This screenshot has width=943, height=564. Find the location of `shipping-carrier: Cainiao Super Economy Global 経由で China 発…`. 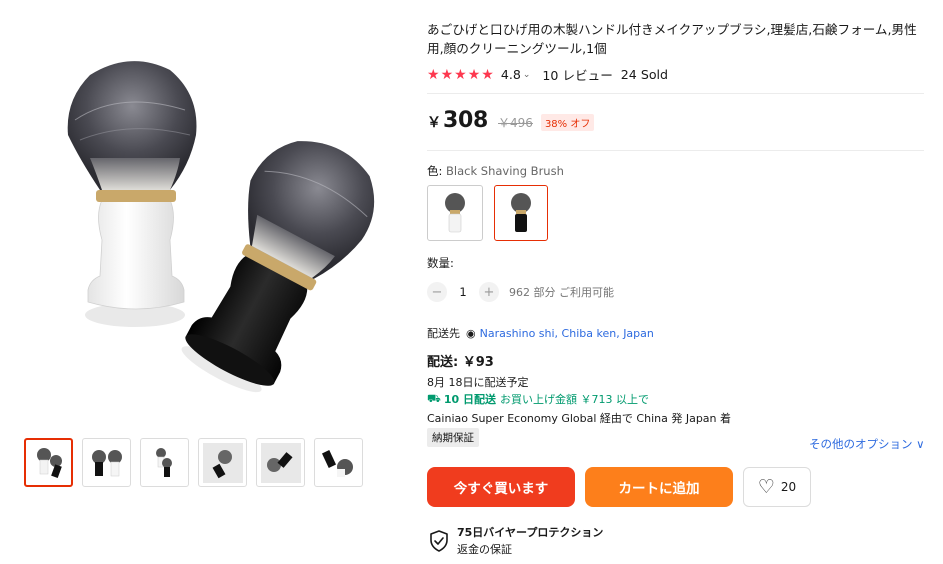

shipping-carrier: Cainiao Super Economy Global 経由で China 発… is located at coordinates (579, 418).